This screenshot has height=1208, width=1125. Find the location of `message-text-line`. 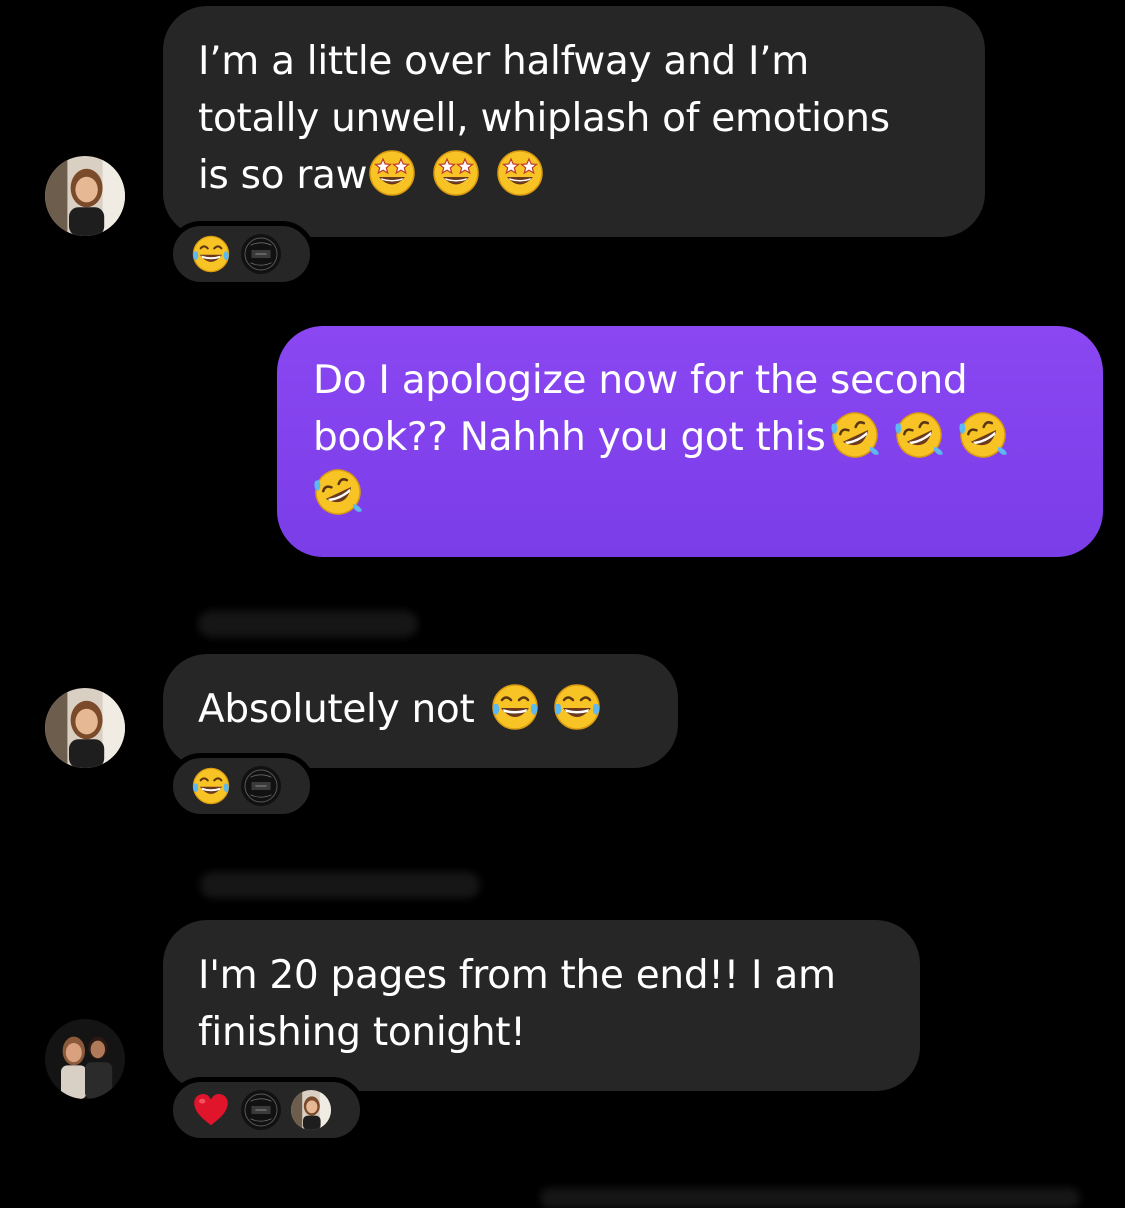

message-text-line is located at coordinates (690, 494).